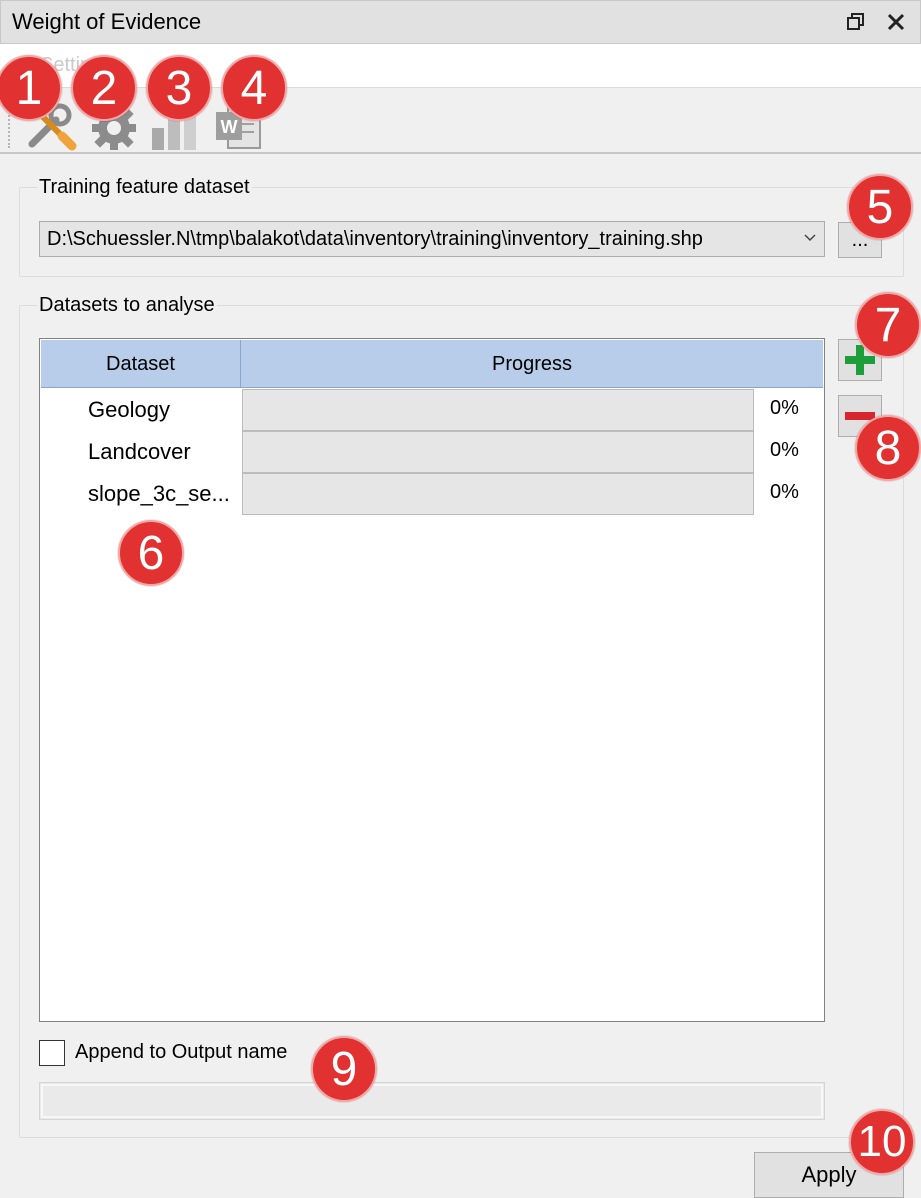 This screenshot has height=1198, width=921. I want to click on toolbar: W, so click(460, 122).